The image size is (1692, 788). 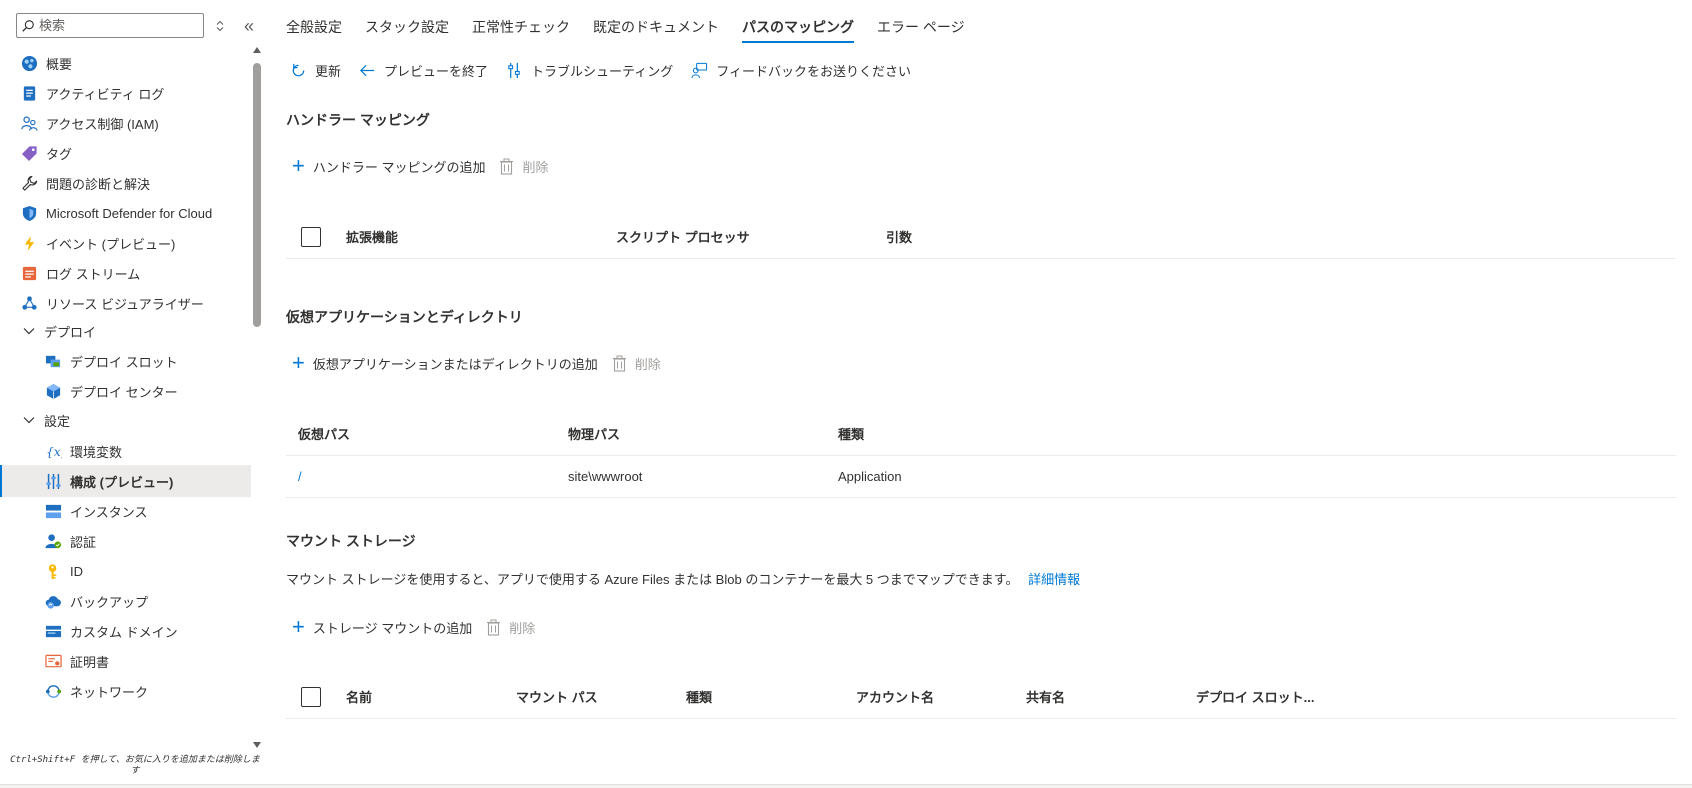 What do you see at coordinates (125, 601) in the screenshot?
I see `sidebar-item-backup: バックアップ` at bounding box center [125, 601].